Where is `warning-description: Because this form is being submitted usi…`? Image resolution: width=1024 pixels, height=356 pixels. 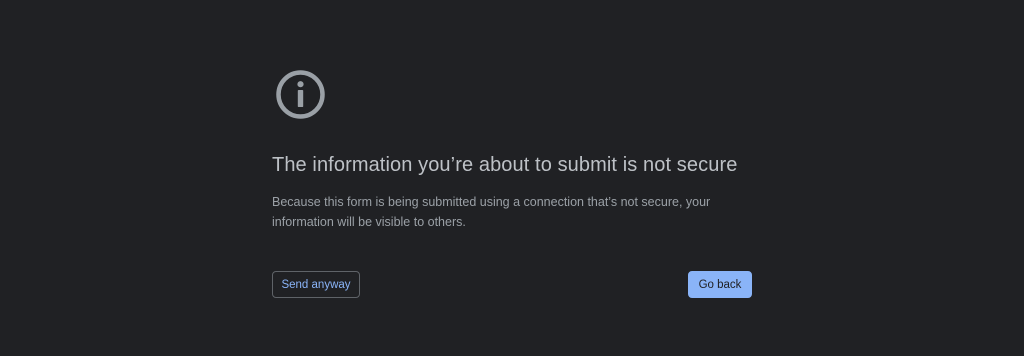
warning-description: Because this form is being submitted usi… is located at coordinates (491, 212).